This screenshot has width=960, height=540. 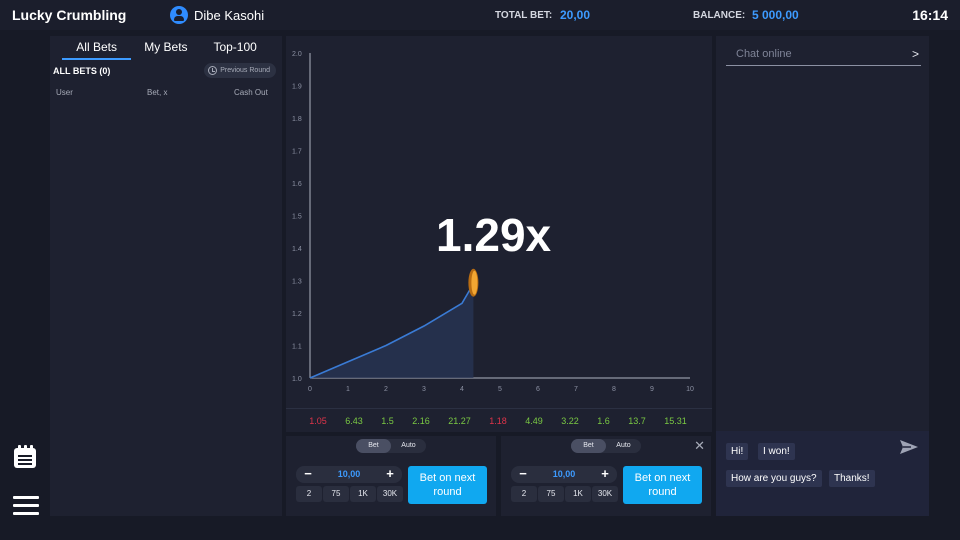 I want to click on history-multiplier: 3.22, so click(x=570, y=420).